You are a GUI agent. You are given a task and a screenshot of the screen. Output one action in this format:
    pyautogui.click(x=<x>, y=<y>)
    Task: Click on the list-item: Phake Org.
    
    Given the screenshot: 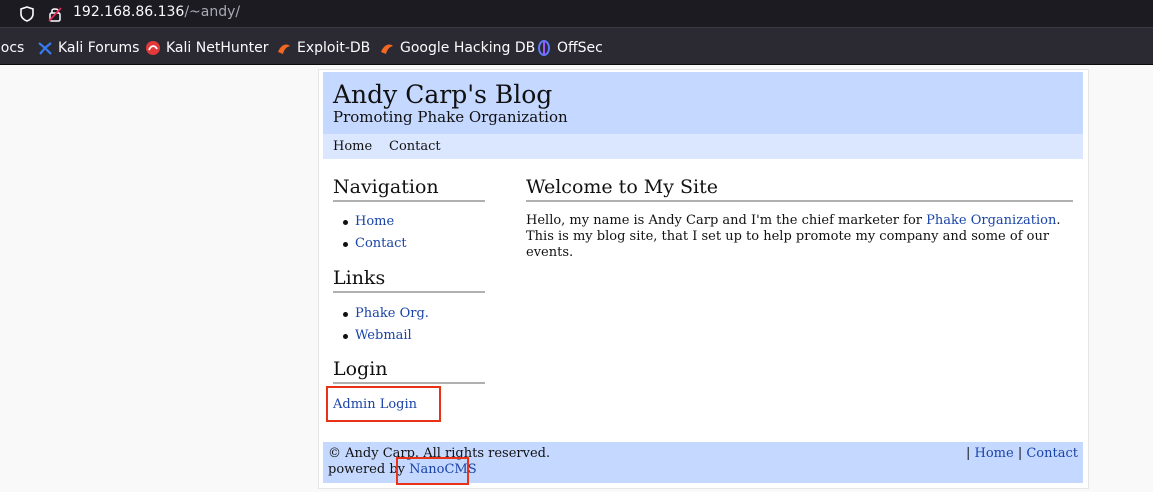 What is the action you would take?
    pyautogui.click(x=384, y=316)
    